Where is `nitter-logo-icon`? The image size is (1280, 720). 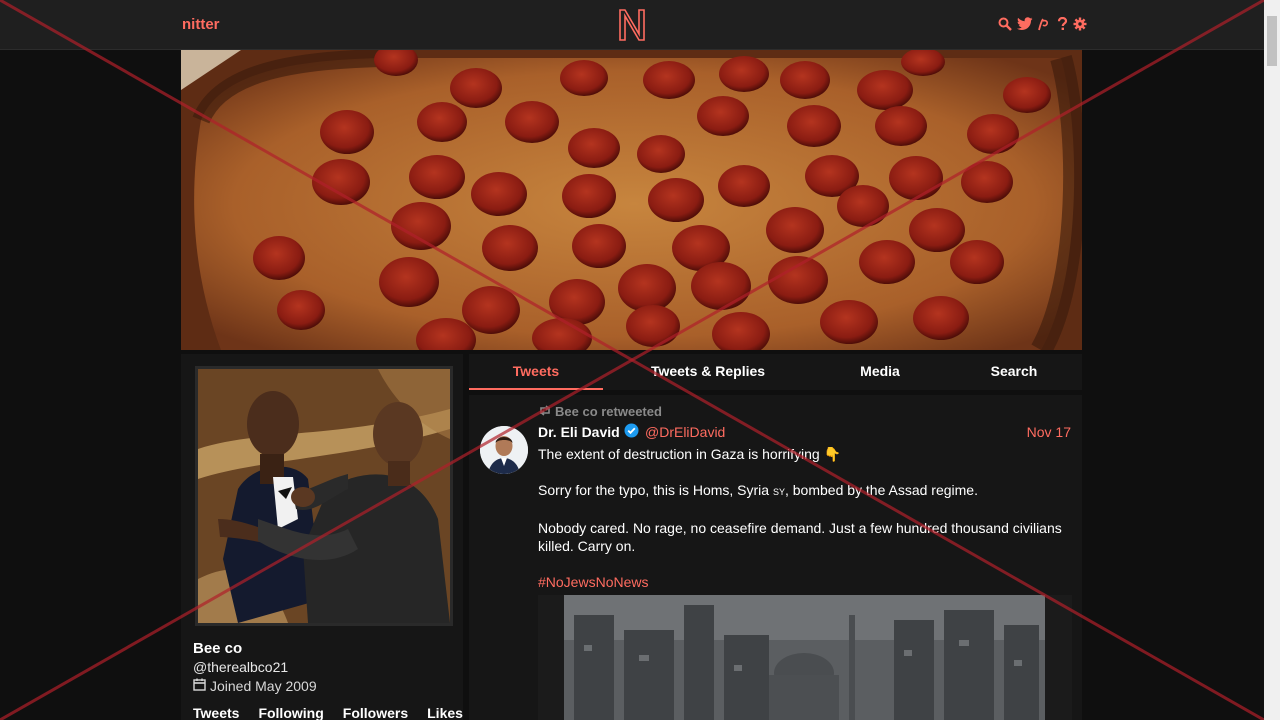
nitter-logo-icon is located at coordinates (632, 25).